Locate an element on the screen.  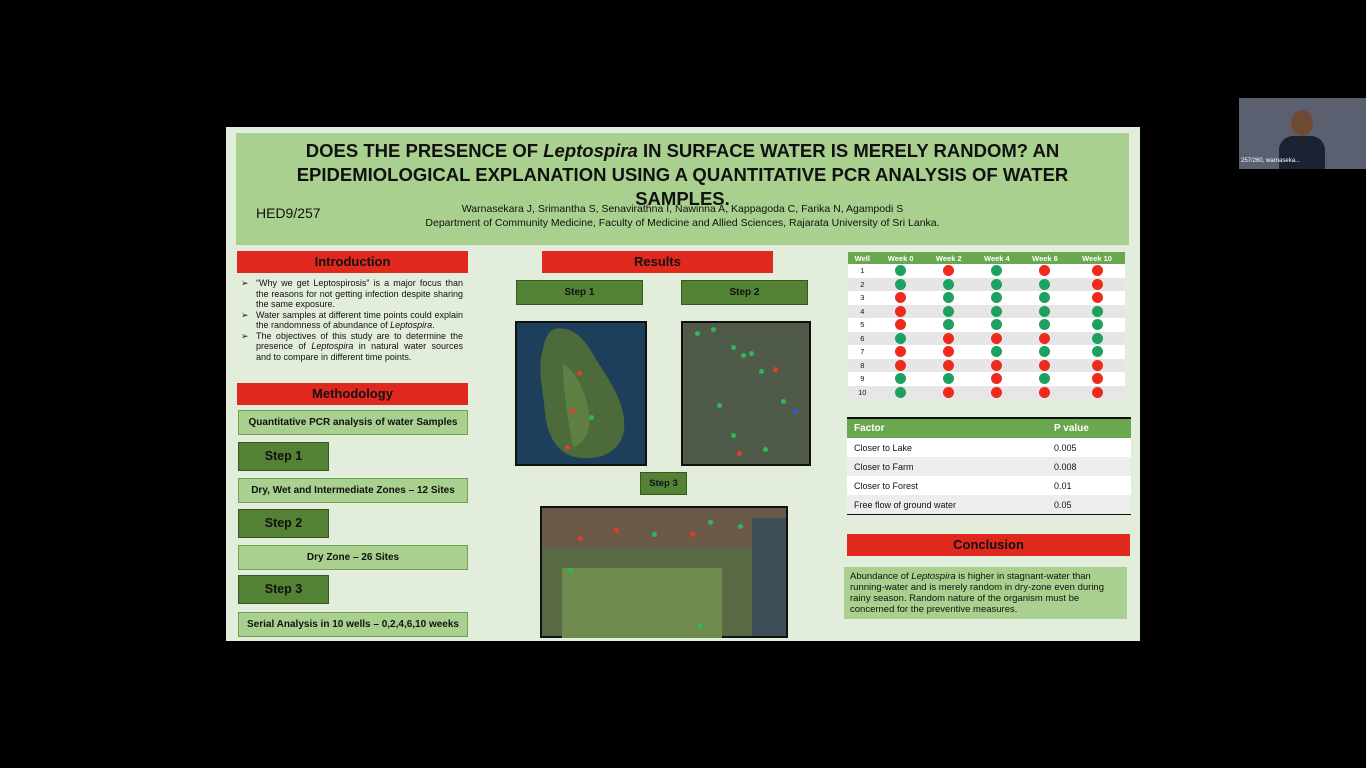
p-value: 0.005 is located at coordinates (1089, 447).